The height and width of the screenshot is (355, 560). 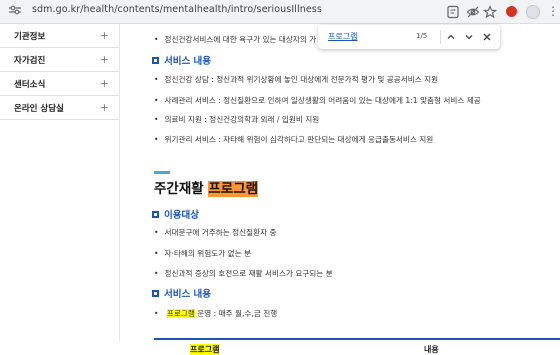 I want to click on section-heading: 이용대상, so click(x=175, y=214).